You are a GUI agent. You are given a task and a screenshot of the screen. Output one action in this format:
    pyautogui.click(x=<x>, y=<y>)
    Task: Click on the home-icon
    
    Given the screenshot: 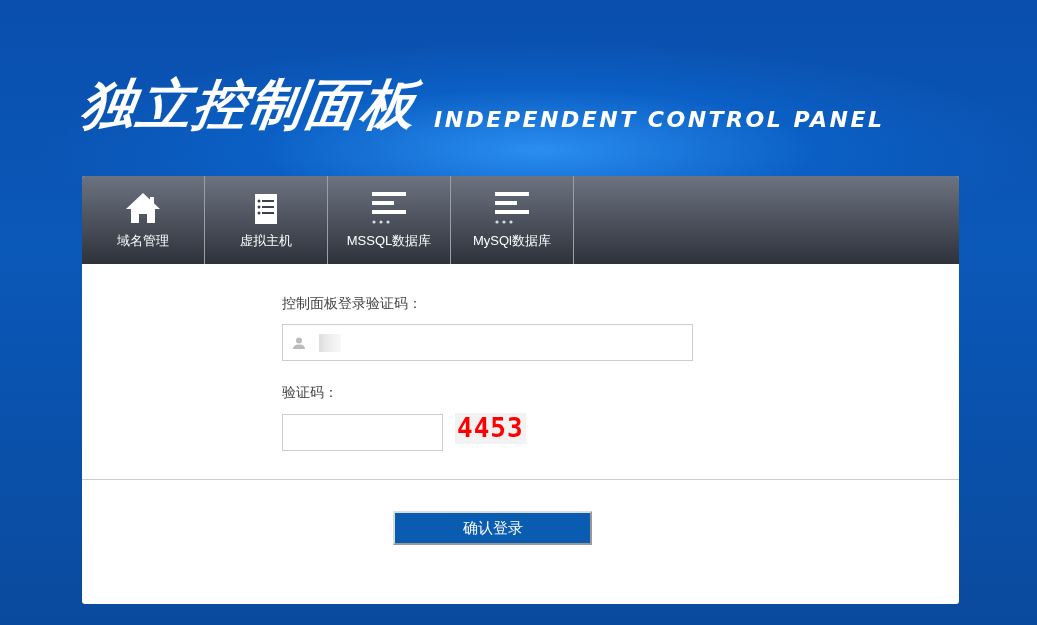 What is the action you would take?
    pyautogui.click(x=143, y=208)
    